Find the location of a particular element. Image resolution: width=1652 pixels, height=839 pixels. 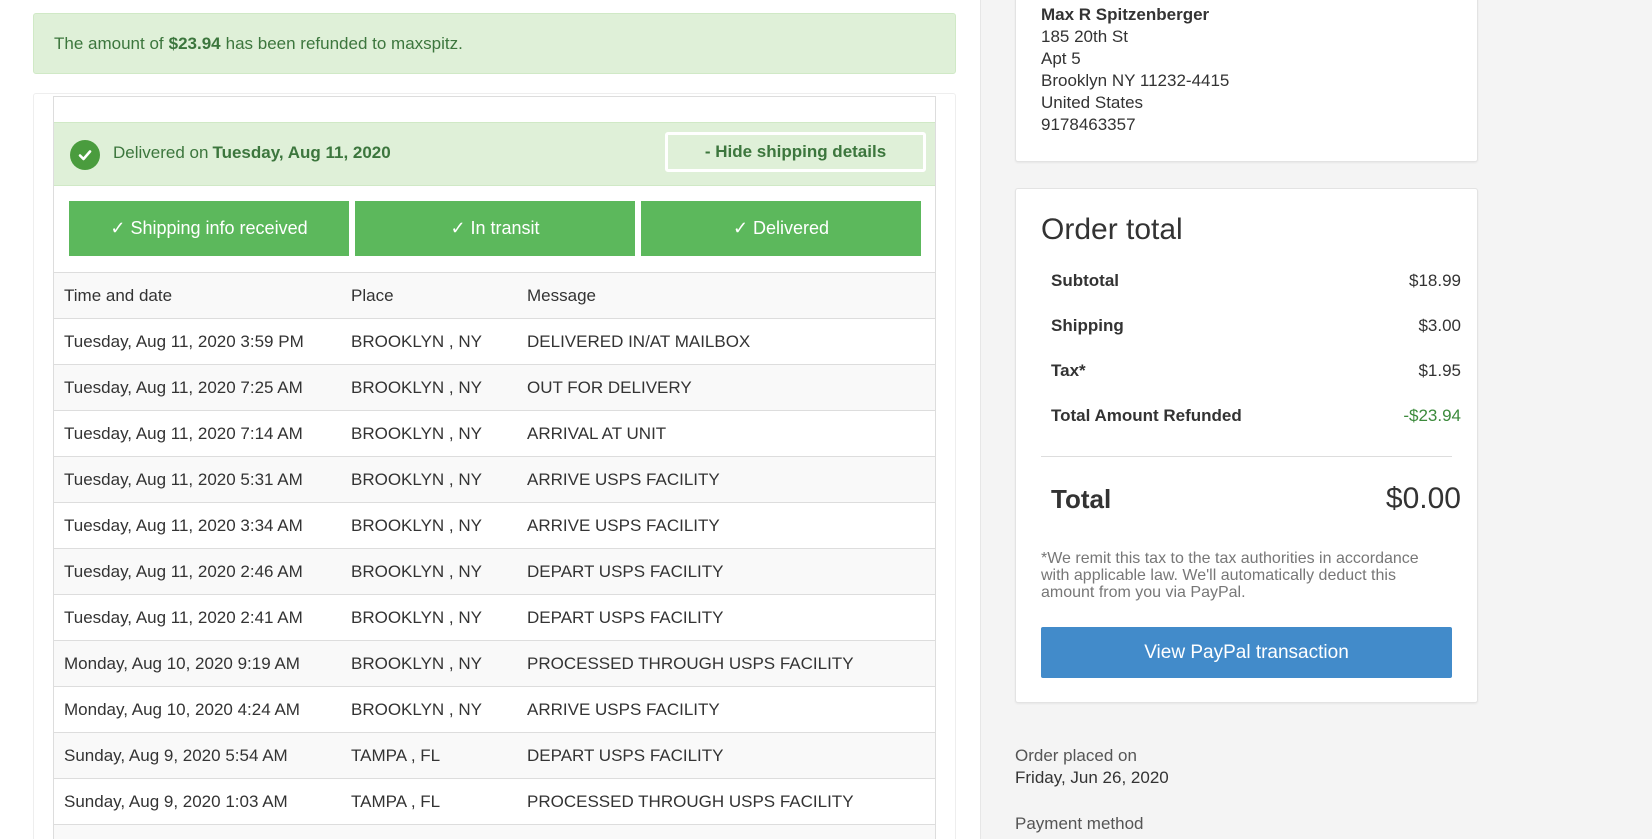

refund-amount: $23.94 is located at coordinates (194, 43).